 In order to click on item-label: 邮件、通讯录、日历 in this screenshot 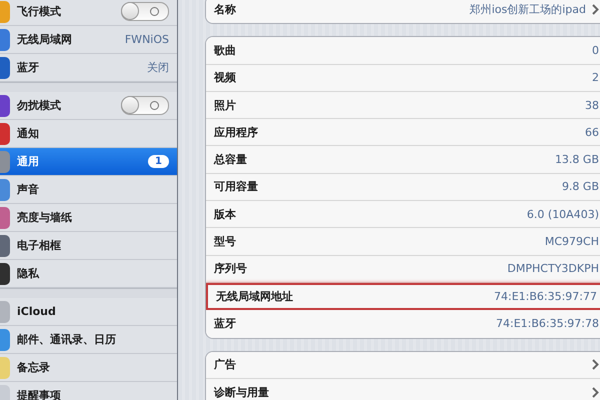, I will do `click(67, 339)`.